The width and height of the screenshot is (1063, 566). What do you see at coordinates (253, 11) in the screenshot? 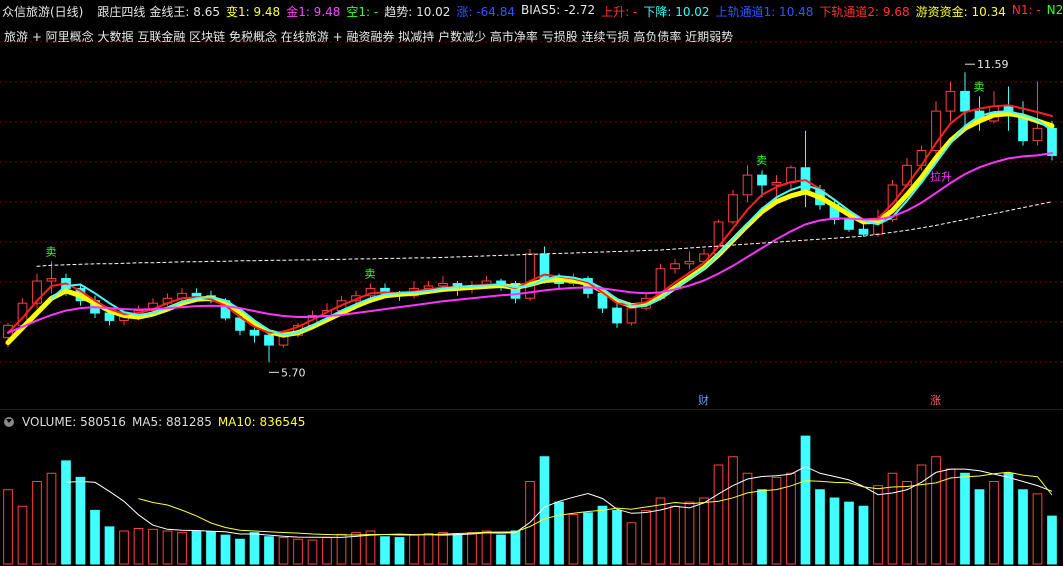
I see `metric-1: 变1: 9.48` at bounding box center [253, 11].